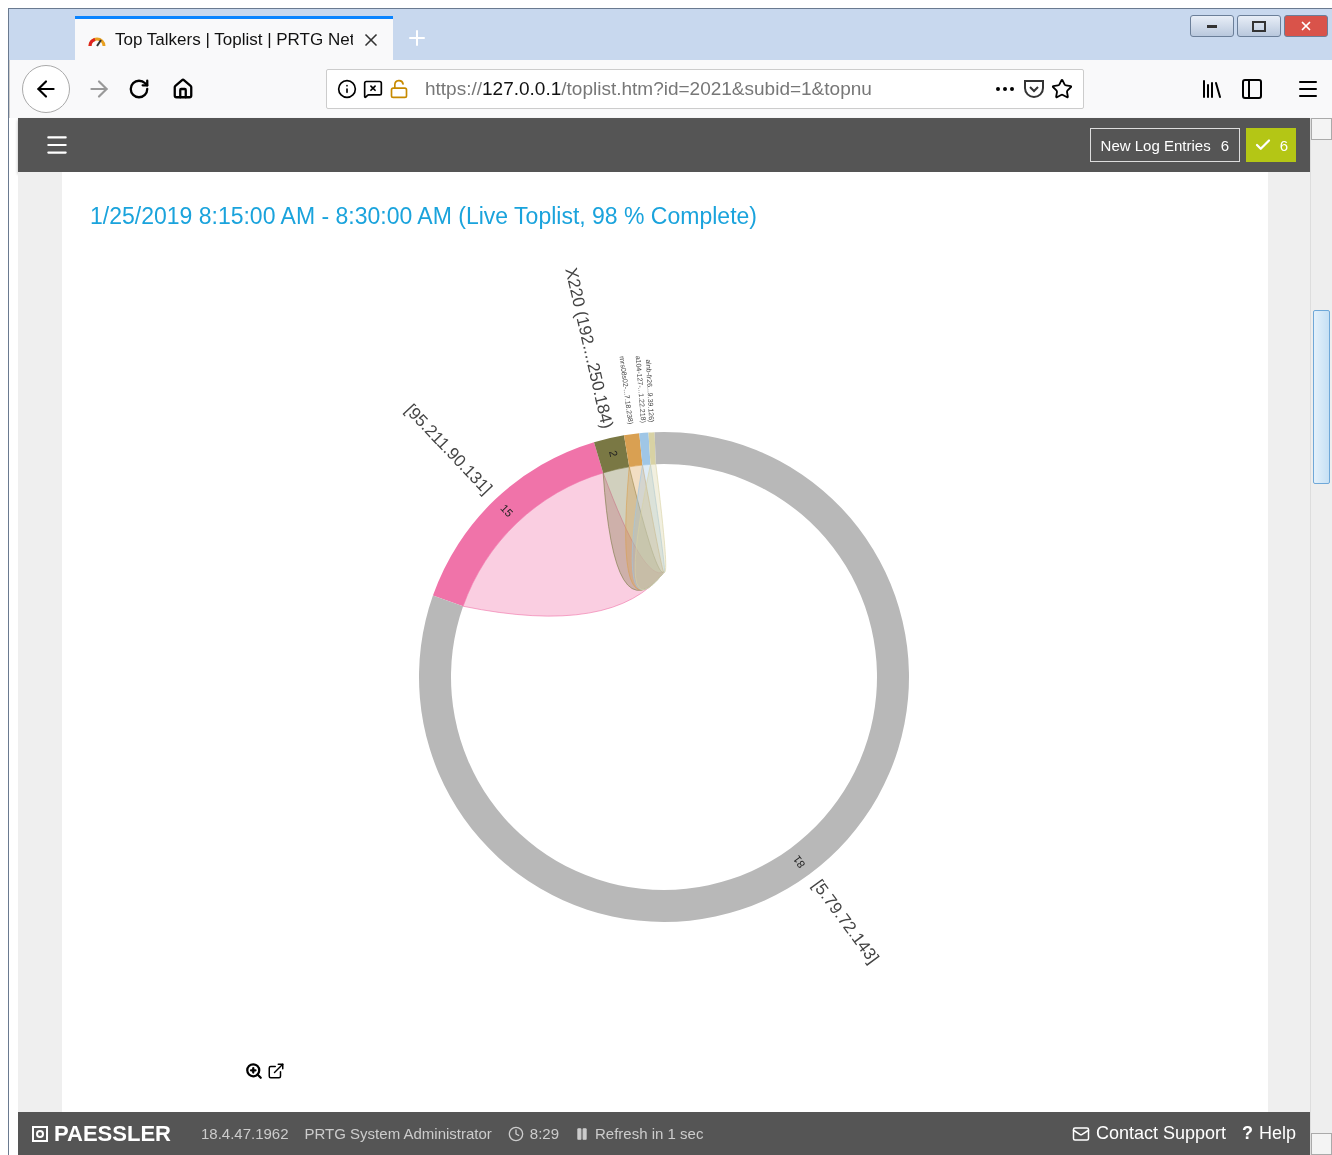 The height and width of the screenshot is (1155, 1332). Describe the element at coordinates (1034, 89) in the screenshot. I see `pocket-icon` at that location.